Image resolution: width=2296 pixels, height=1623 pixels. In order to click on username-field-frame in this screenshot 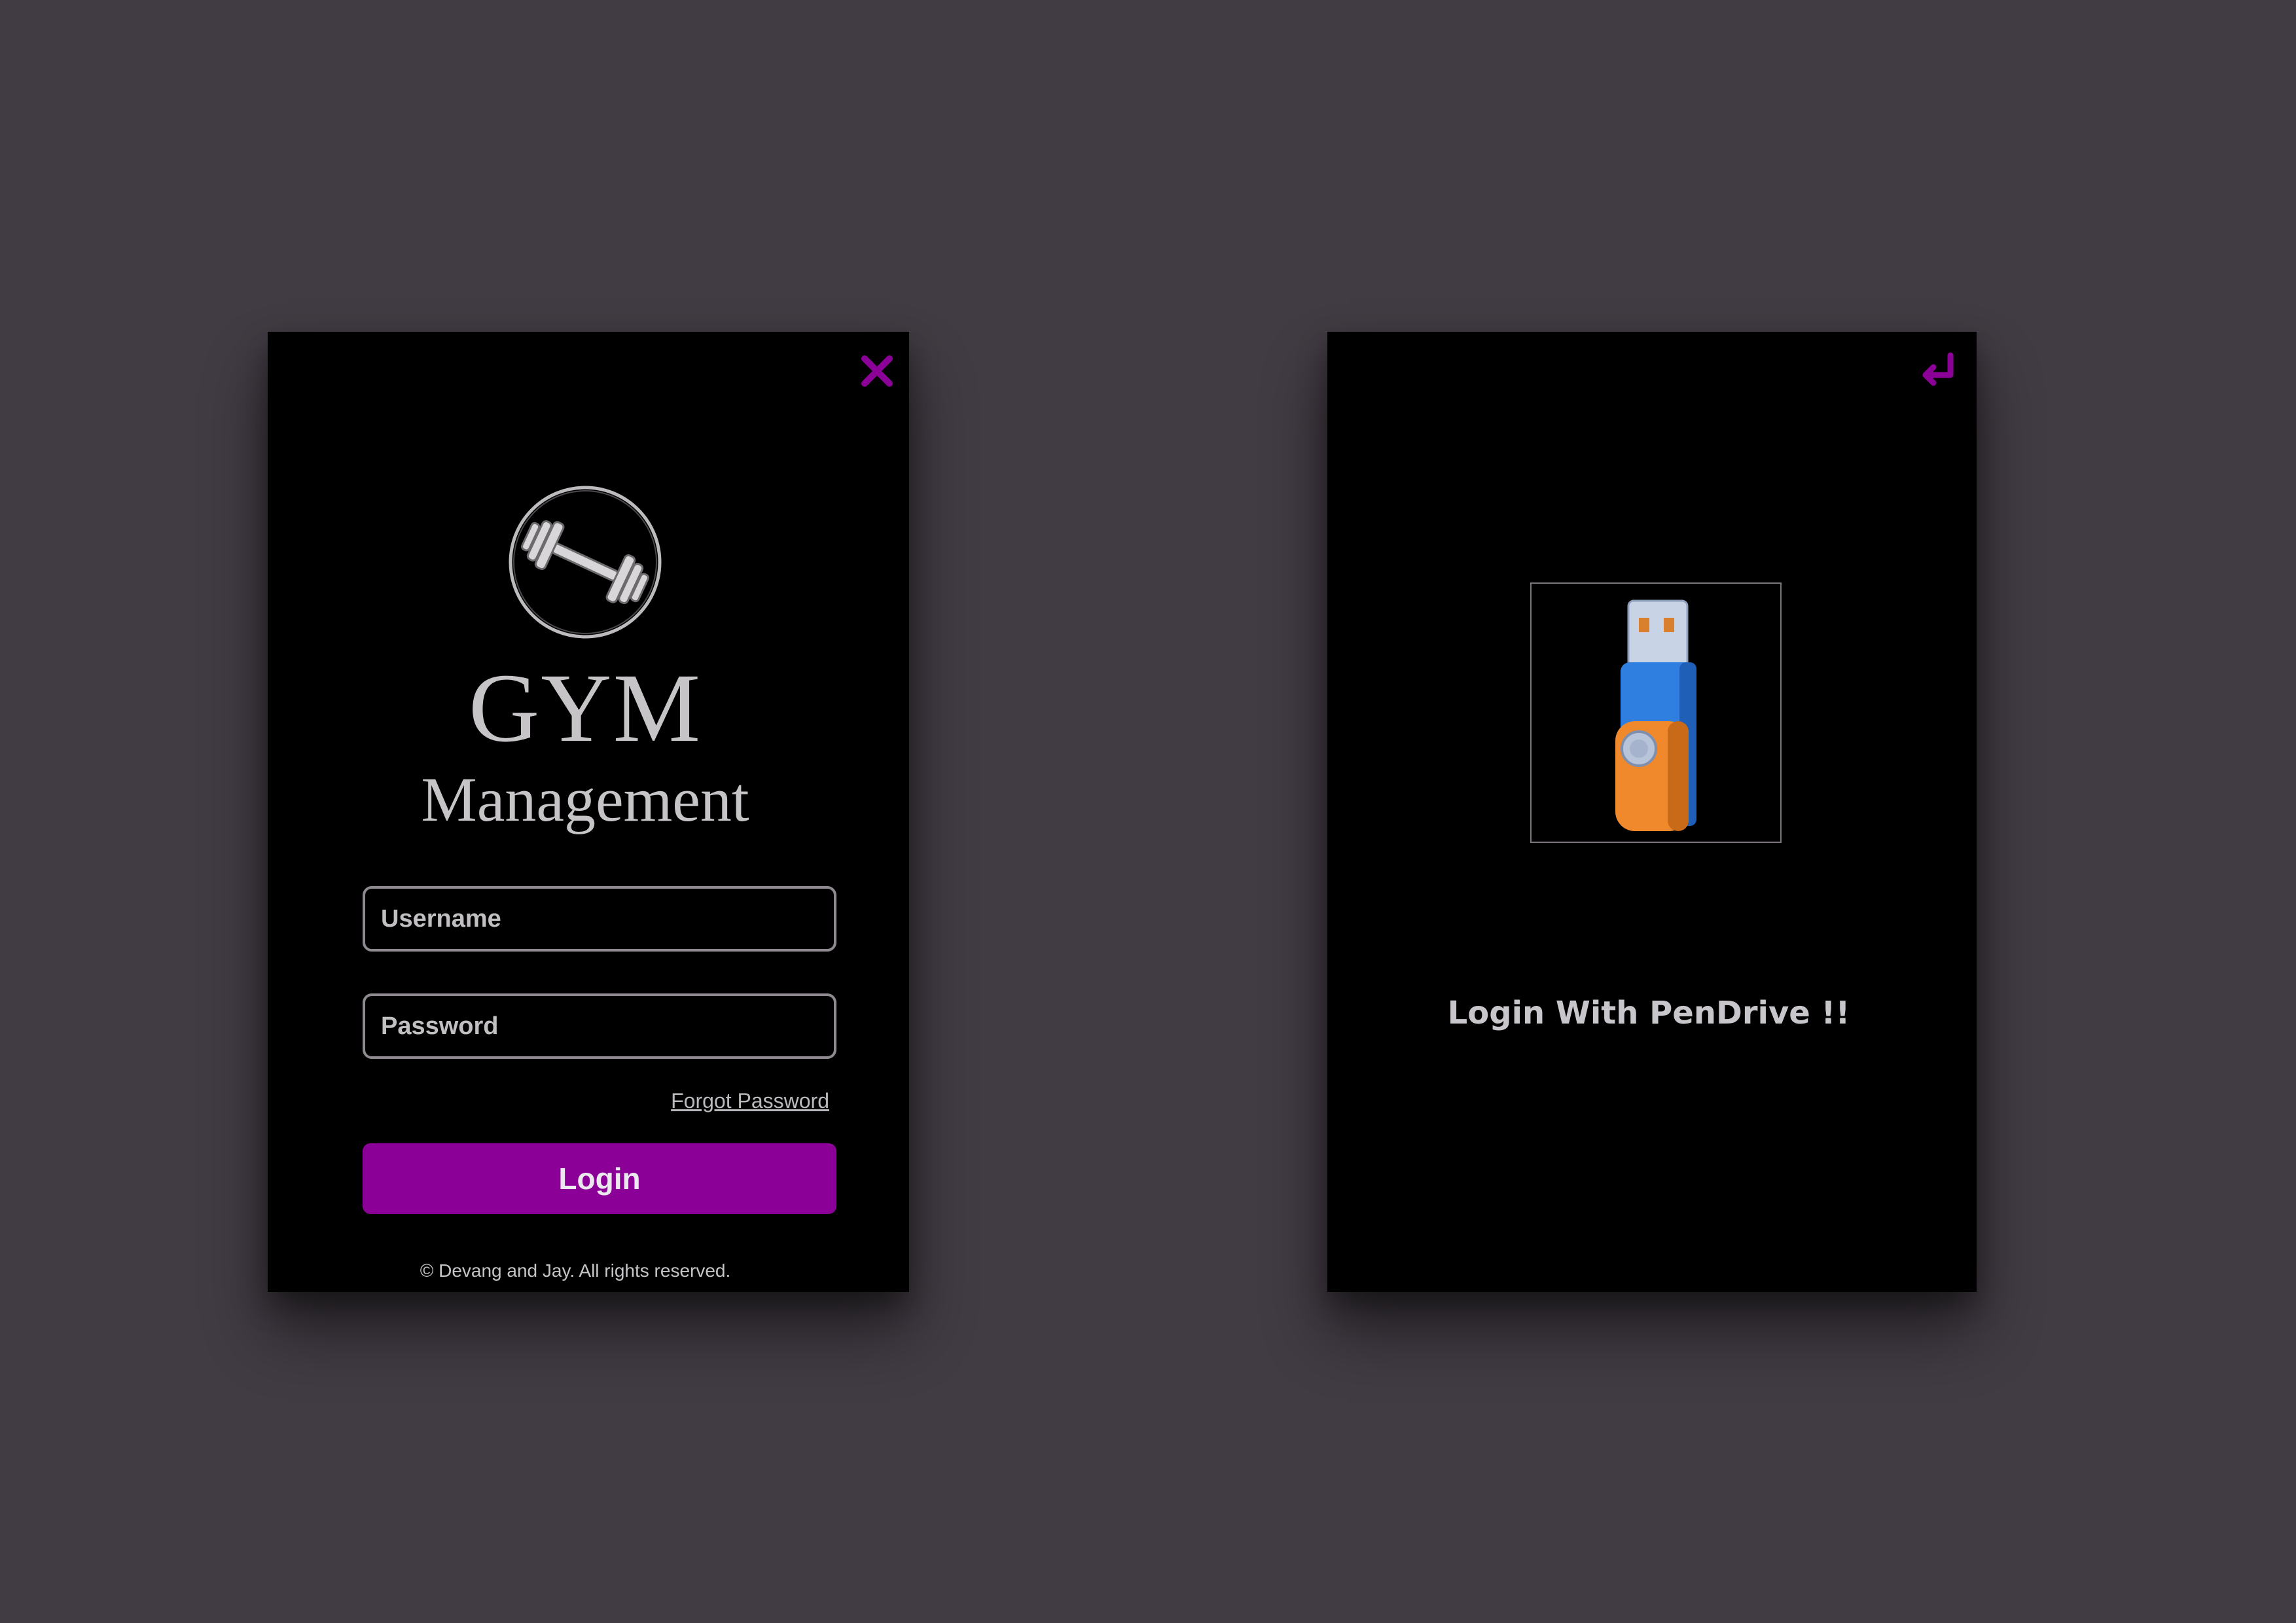, I will do `click(599, 919)`.